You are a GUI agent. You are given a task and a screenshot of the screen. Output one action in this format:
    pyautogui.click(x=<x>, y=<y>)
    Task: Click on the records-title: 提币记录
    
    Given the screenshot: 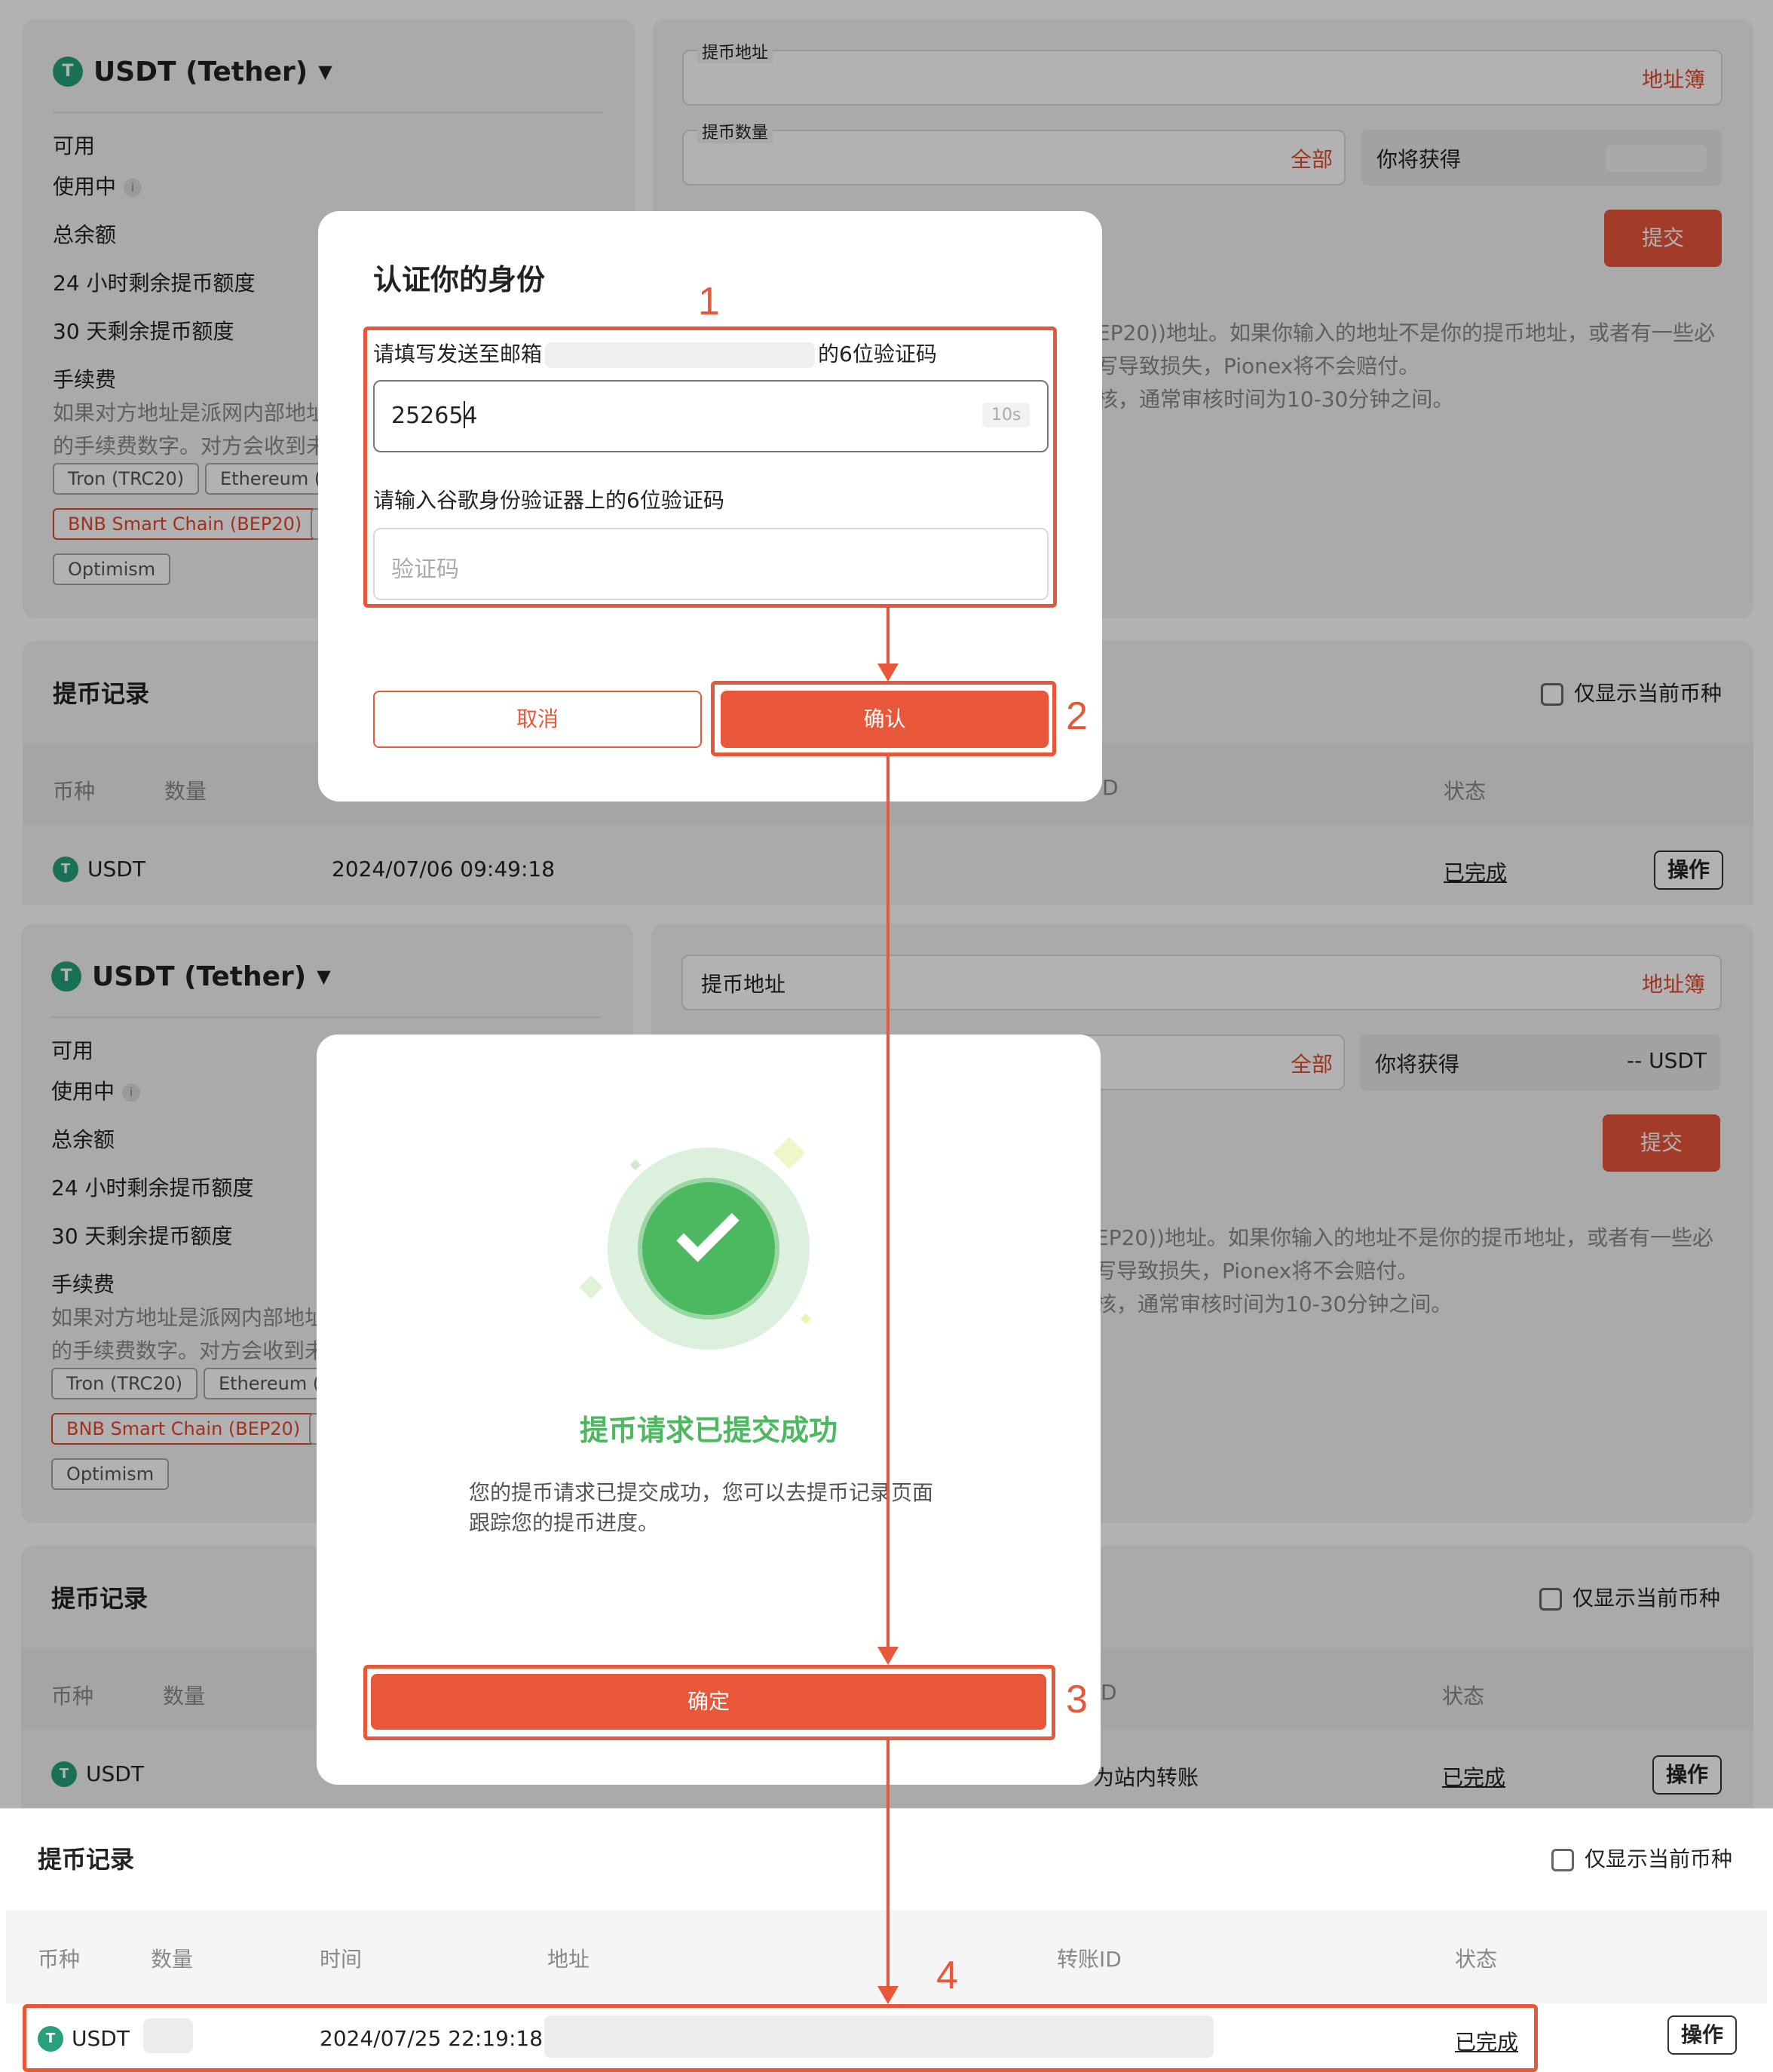 What is the action you would take?
    pyautogui.click(x=87, y=1859)
    